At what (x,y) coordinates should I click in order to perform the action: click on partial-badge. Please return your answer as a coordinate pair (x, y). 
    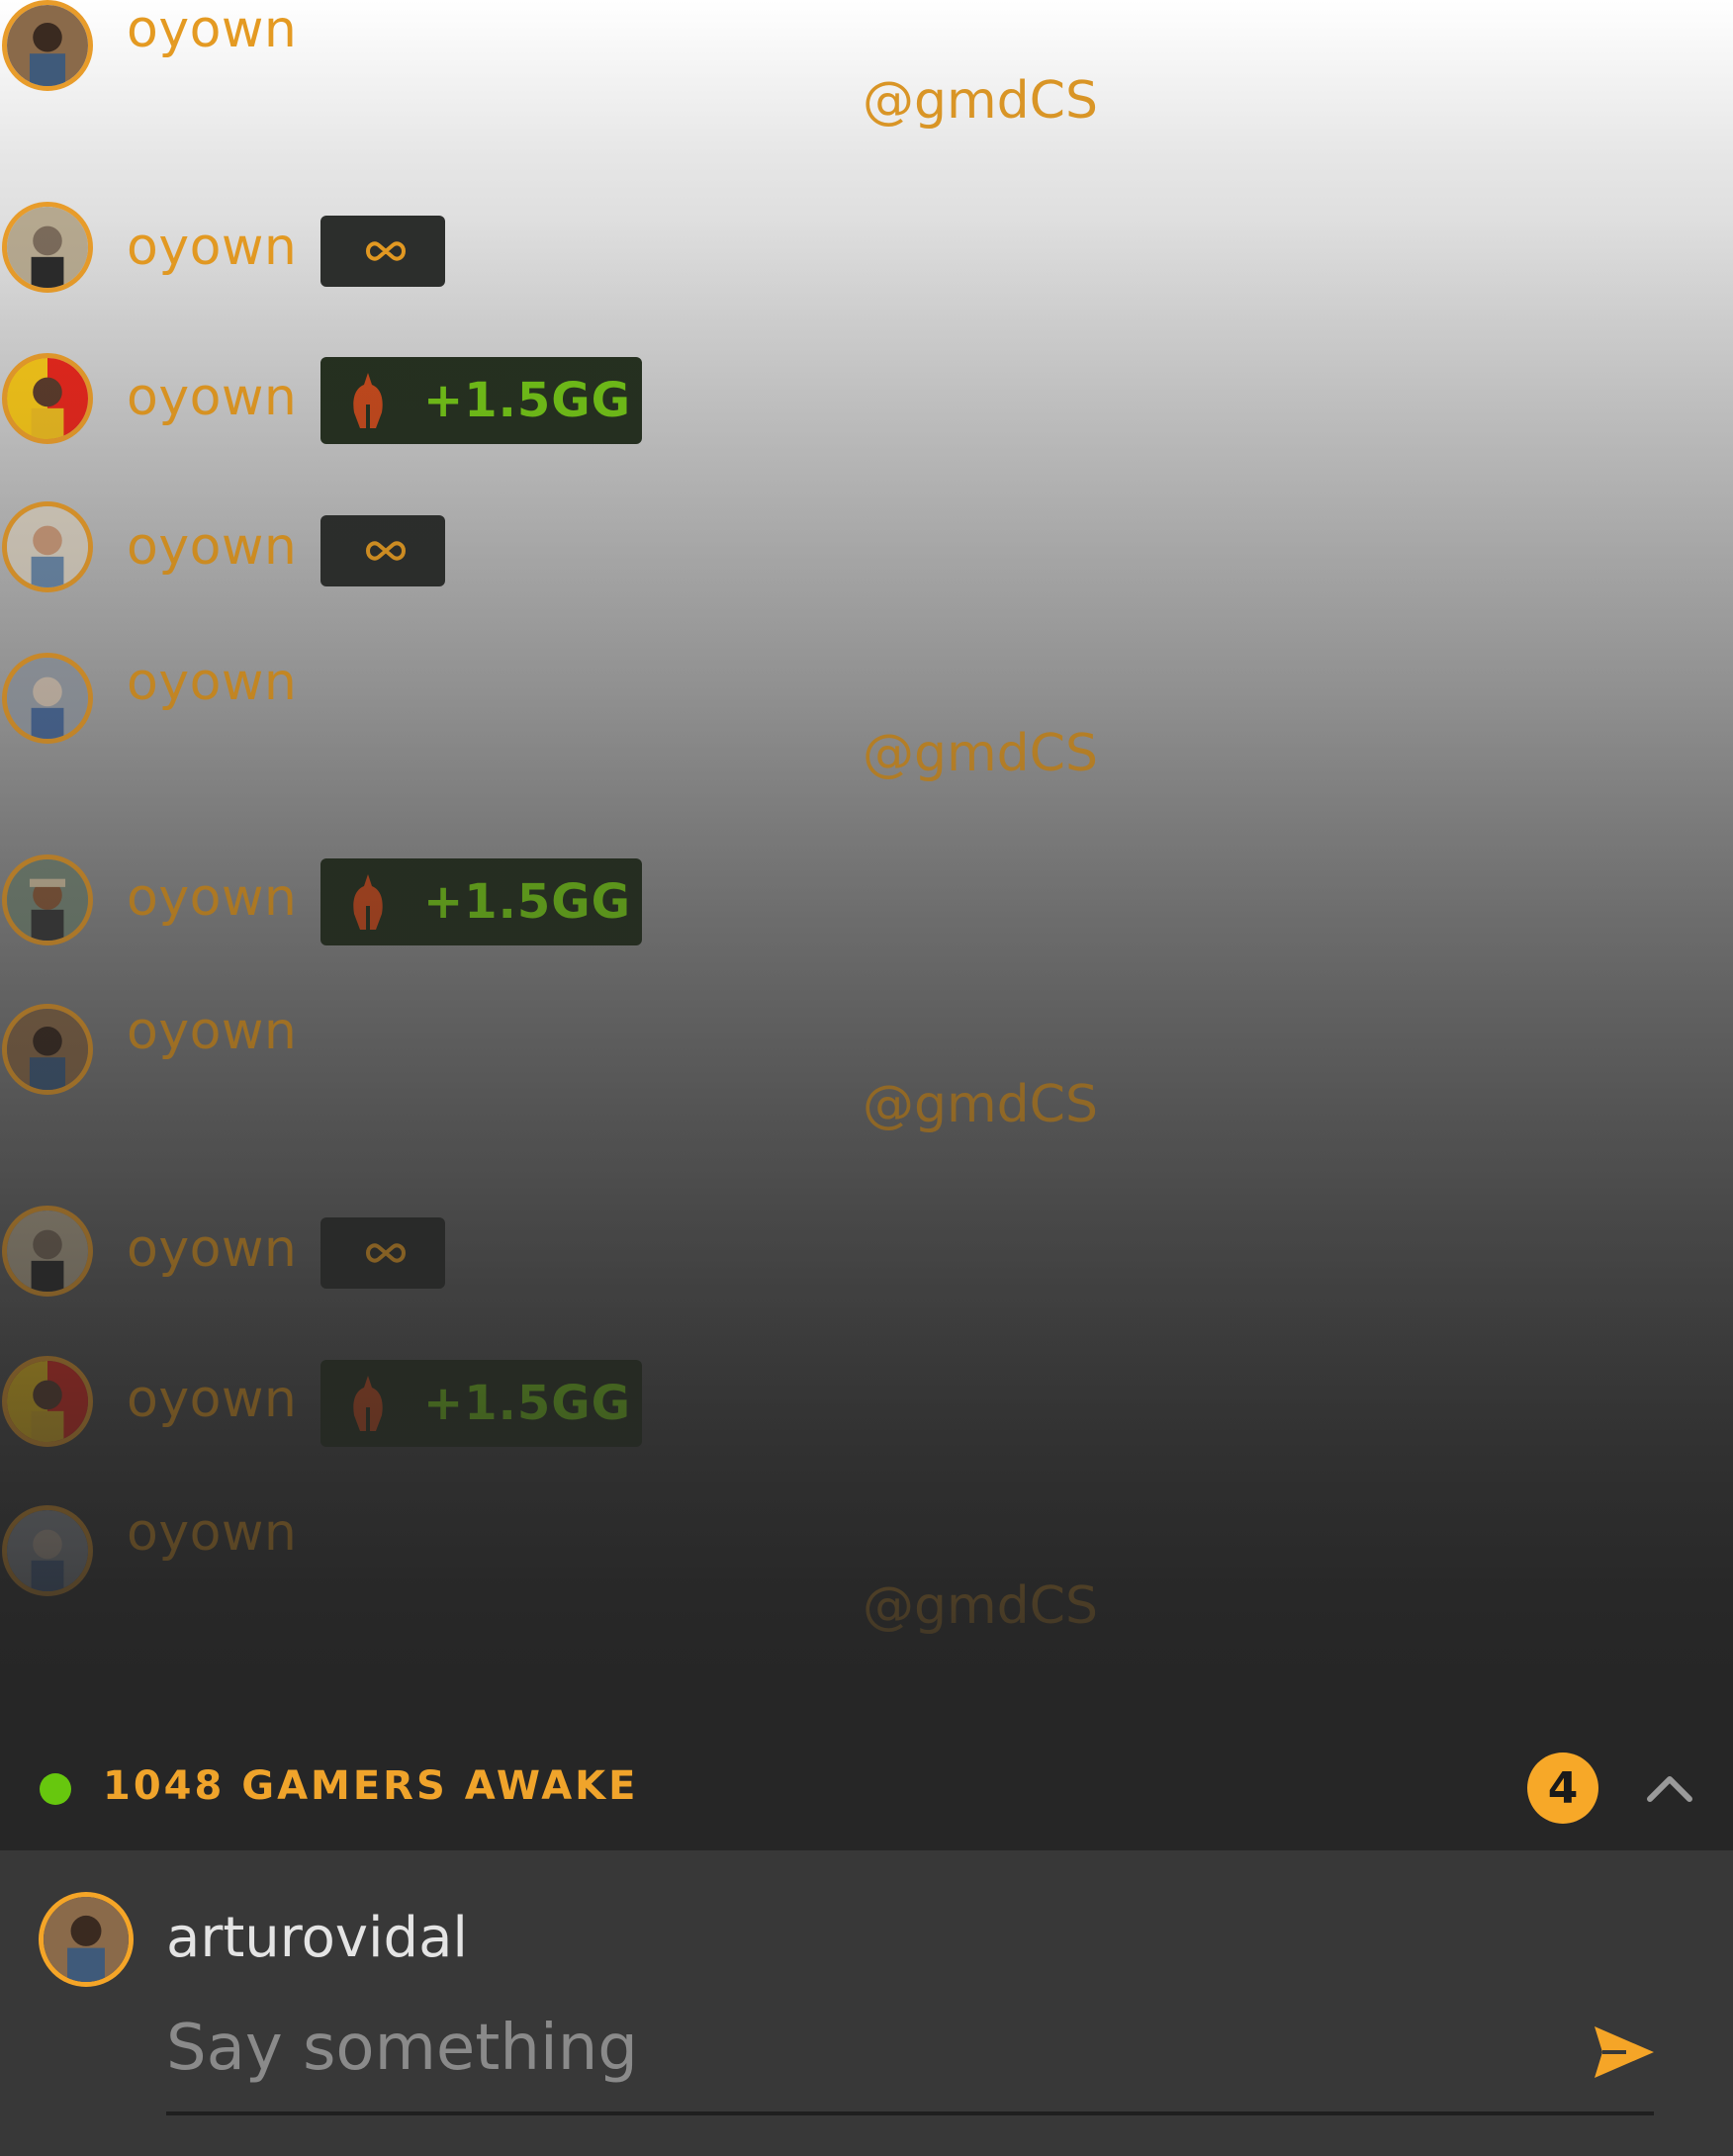
    Looking at the image, I should click on (481, 1719).